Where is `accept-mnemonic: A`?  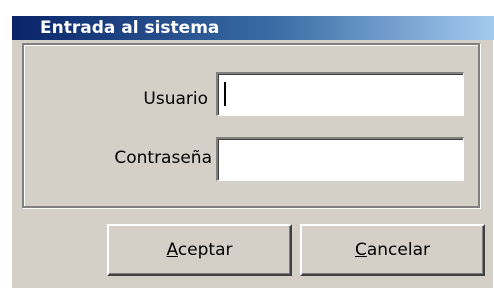
accept-mnemonic: A is located at coordinates (172, 250).